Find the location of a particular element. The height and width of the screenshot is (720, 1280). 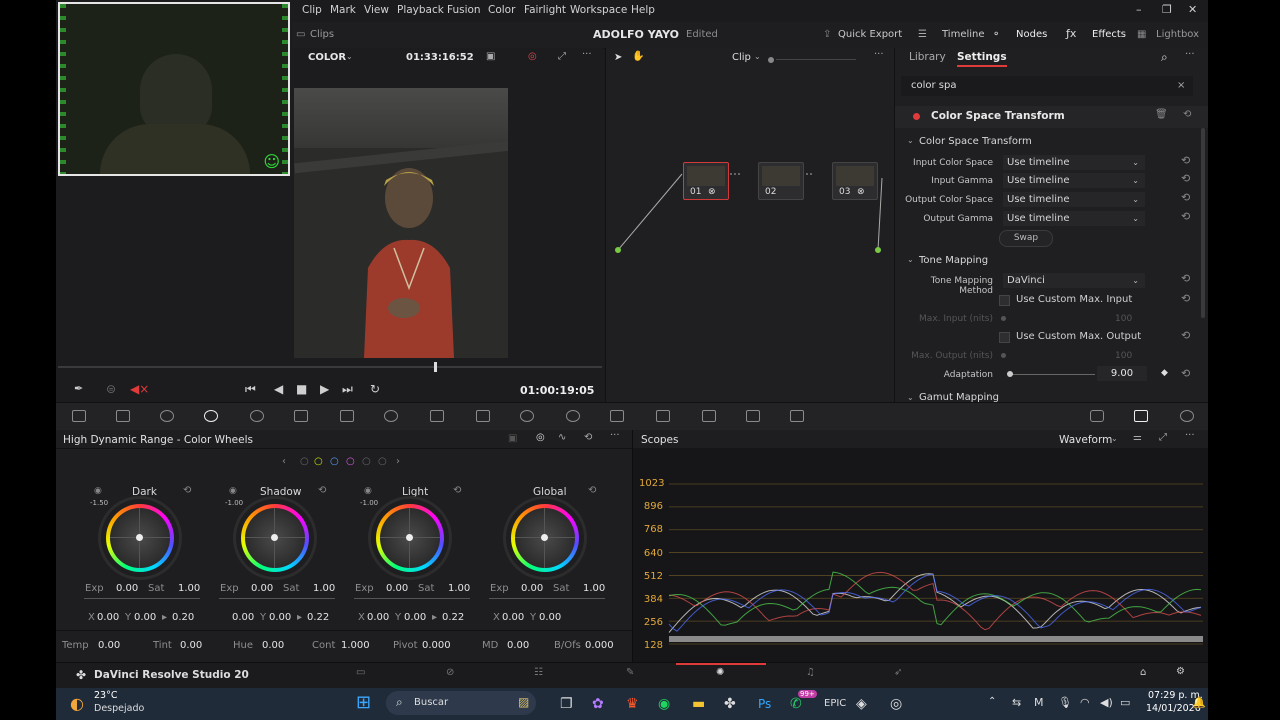

max-input-value: 100 is located at coordinates (1123, 319).